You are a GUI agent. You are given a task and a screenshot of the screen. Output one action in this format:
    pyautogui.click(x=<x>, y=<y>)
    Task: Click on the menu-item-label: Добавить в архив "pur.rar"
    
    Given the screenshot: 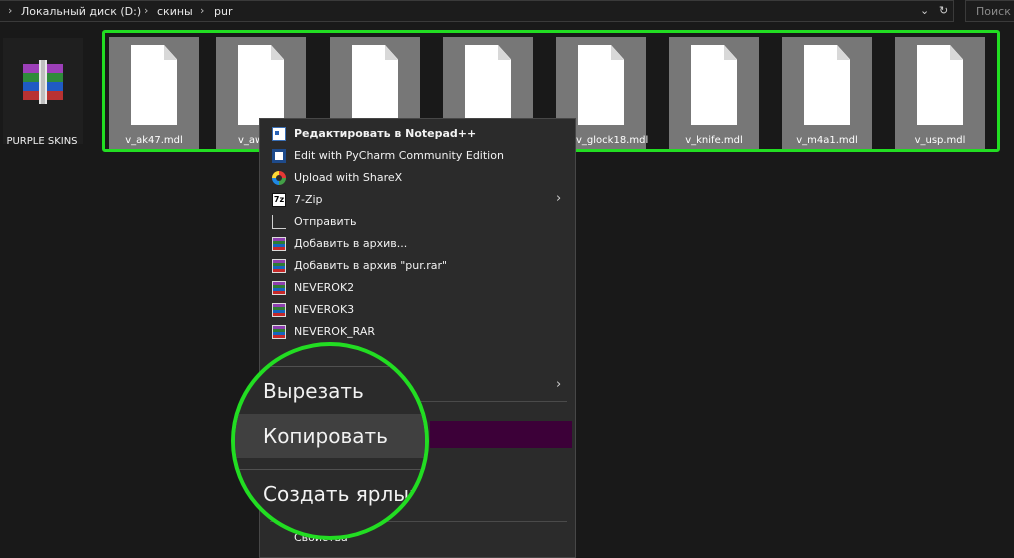 What is the action you would take?
    pyautogui.click(x=371, y=265)
    